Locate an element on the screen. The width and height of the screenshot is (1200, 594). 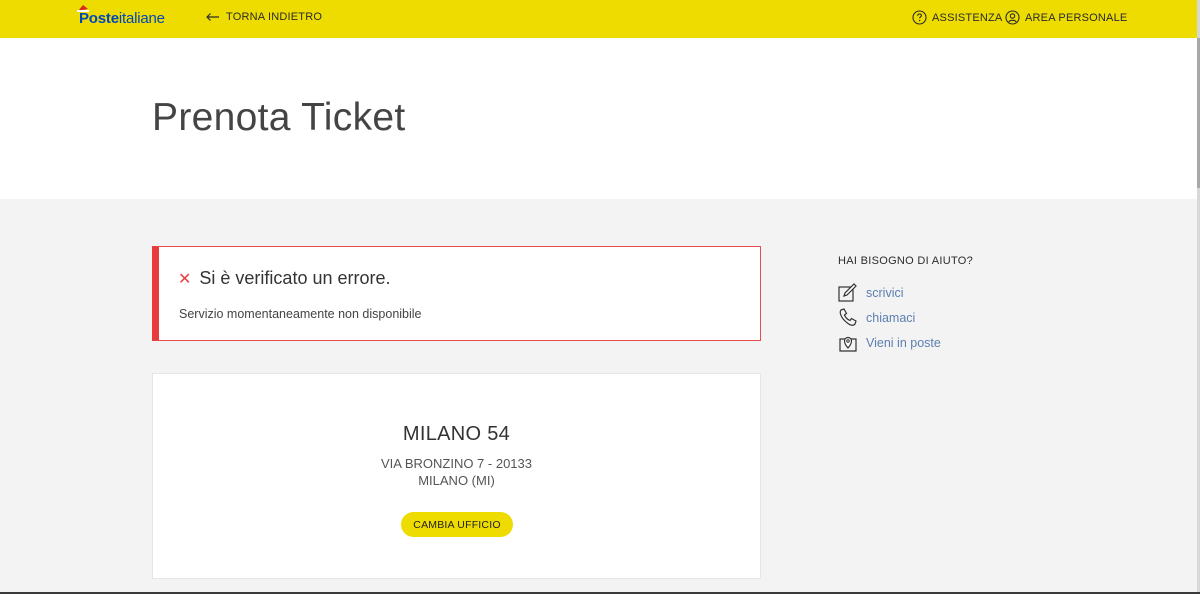
page-title: Prenota Ticket is located at coordinates (279, 117).